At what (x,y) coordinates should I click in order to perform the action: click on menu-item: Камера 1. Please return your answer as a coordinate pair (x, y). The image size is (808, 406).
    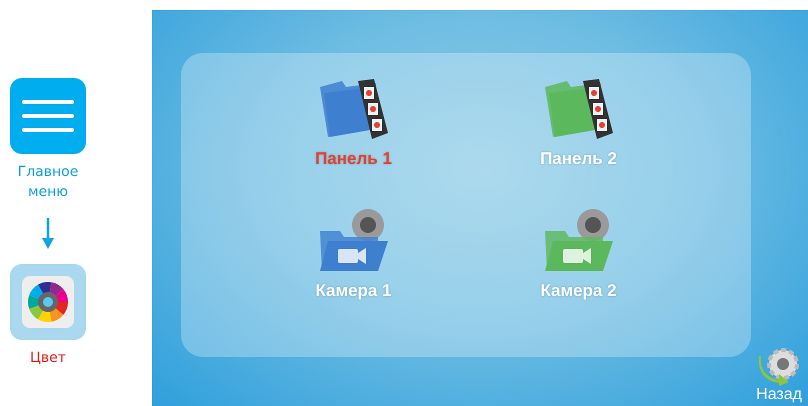
    Looking at the image, I should click on (353, 291).